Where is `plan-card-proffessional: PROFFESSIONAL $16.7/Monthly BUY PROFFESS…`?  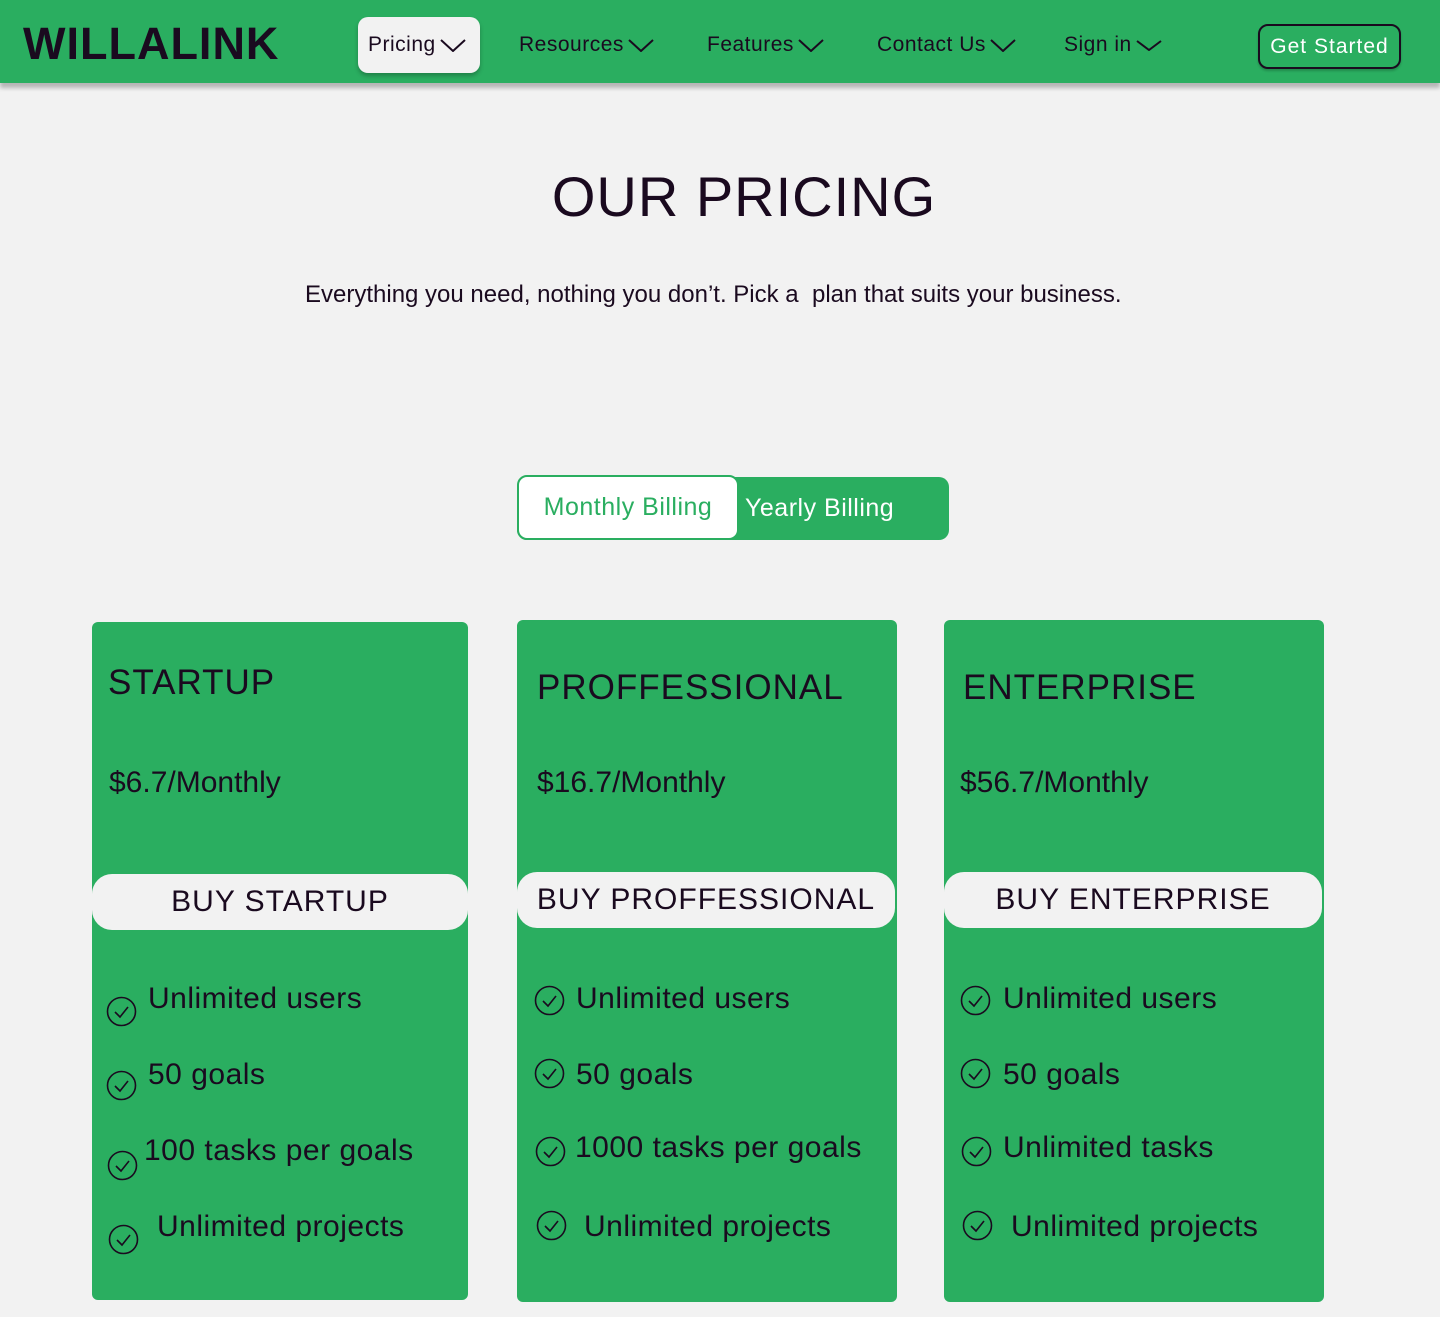
plan-card-proffessional: PROFFESSIONAL $16.7/Monthly BUY PROFFESS… is located at coordinates (707, 961).